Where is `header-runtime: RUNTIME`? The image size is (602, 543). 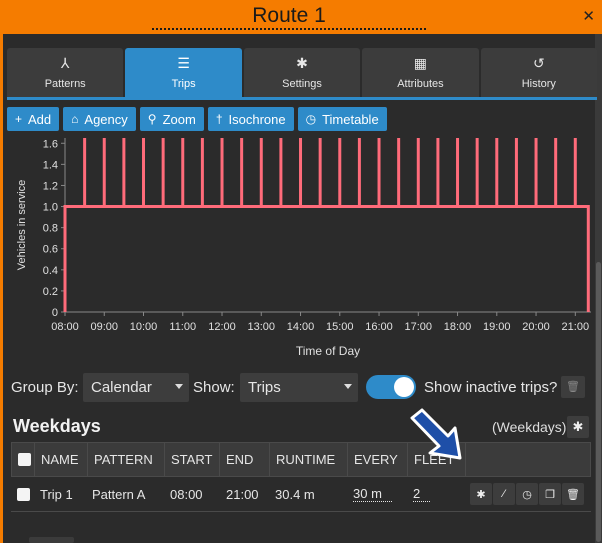
header-runtime: RUNTIME is located at coordinates (309, 459).